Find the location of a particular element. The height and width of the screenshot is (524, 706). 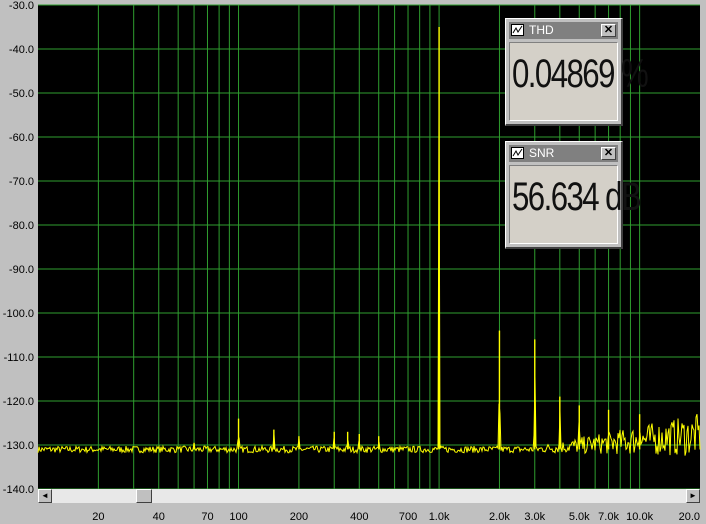

thd-value: 0.04869 % is located at coordinates (580, 74).